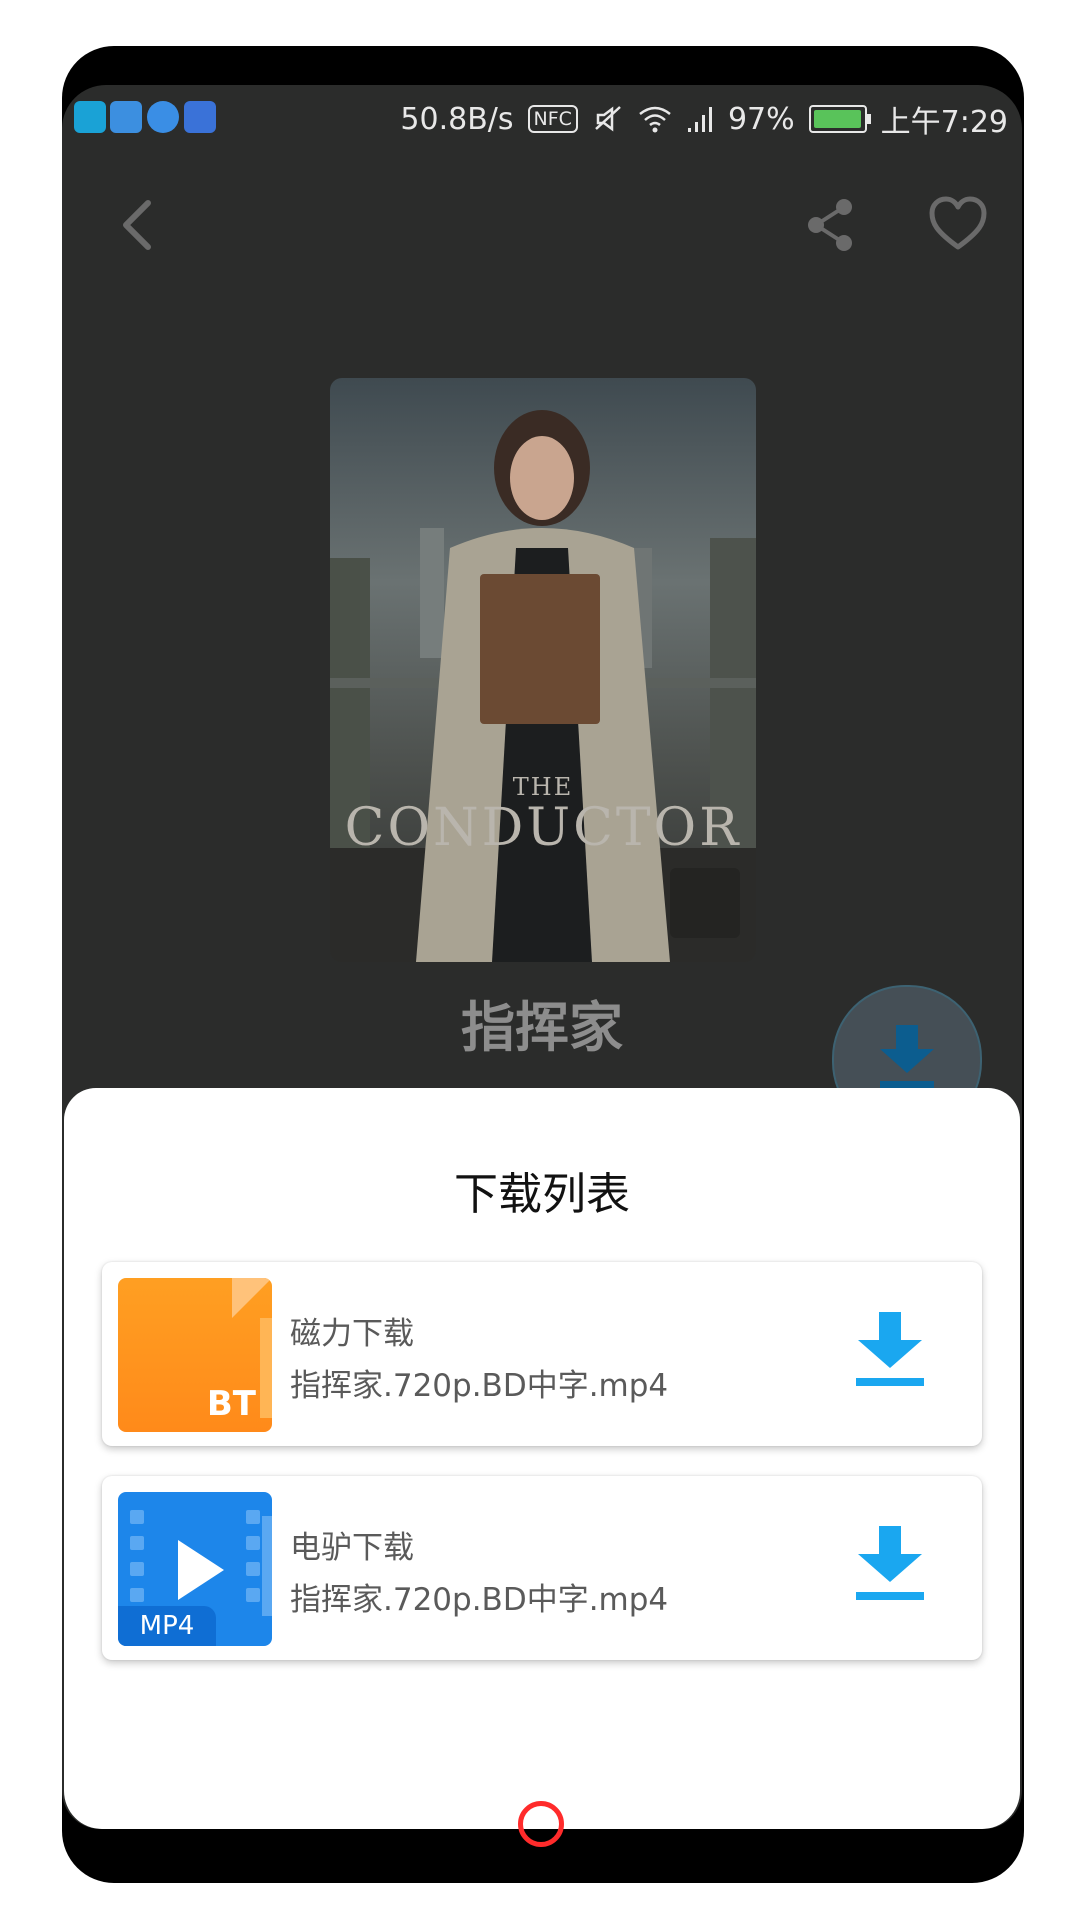 Image resolution: width=1080 pixels, height=1921 pixels. Describe the element at coordinates (761, 119) in the screenshot. I see `battery-percent: 97%` at that location.